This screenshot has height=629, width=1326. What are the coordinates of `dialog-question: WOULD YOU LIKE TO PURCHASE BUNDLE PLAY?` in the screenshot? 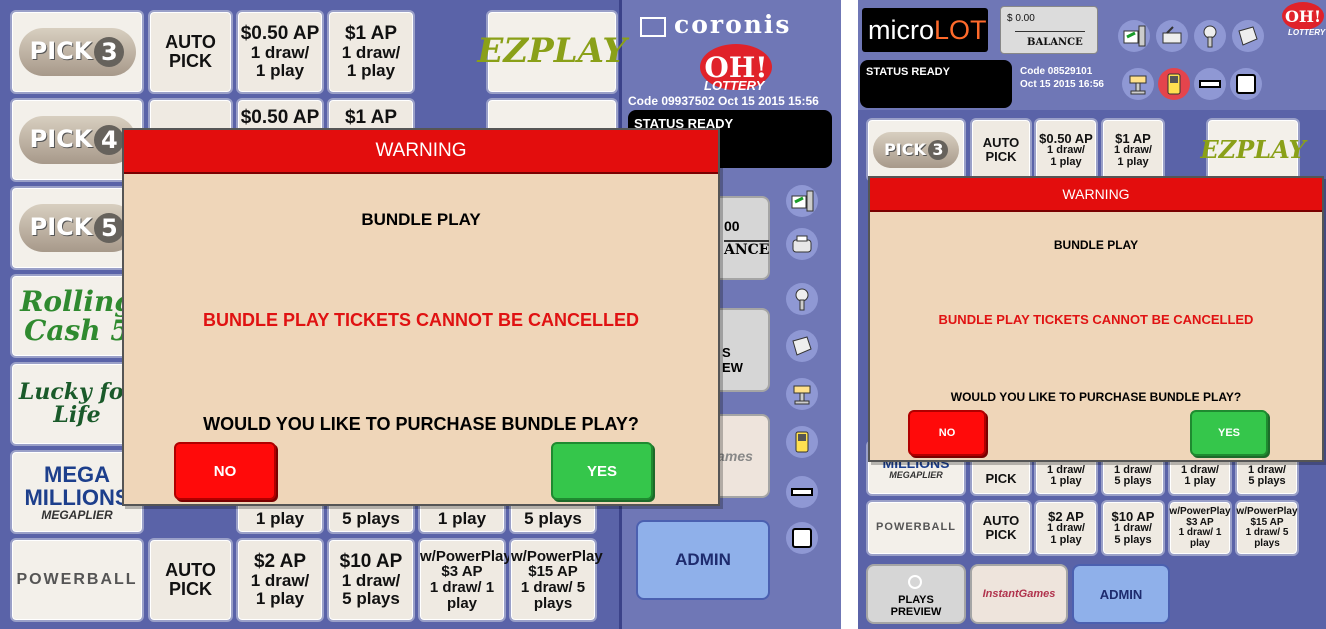 It's located at (421, 424).